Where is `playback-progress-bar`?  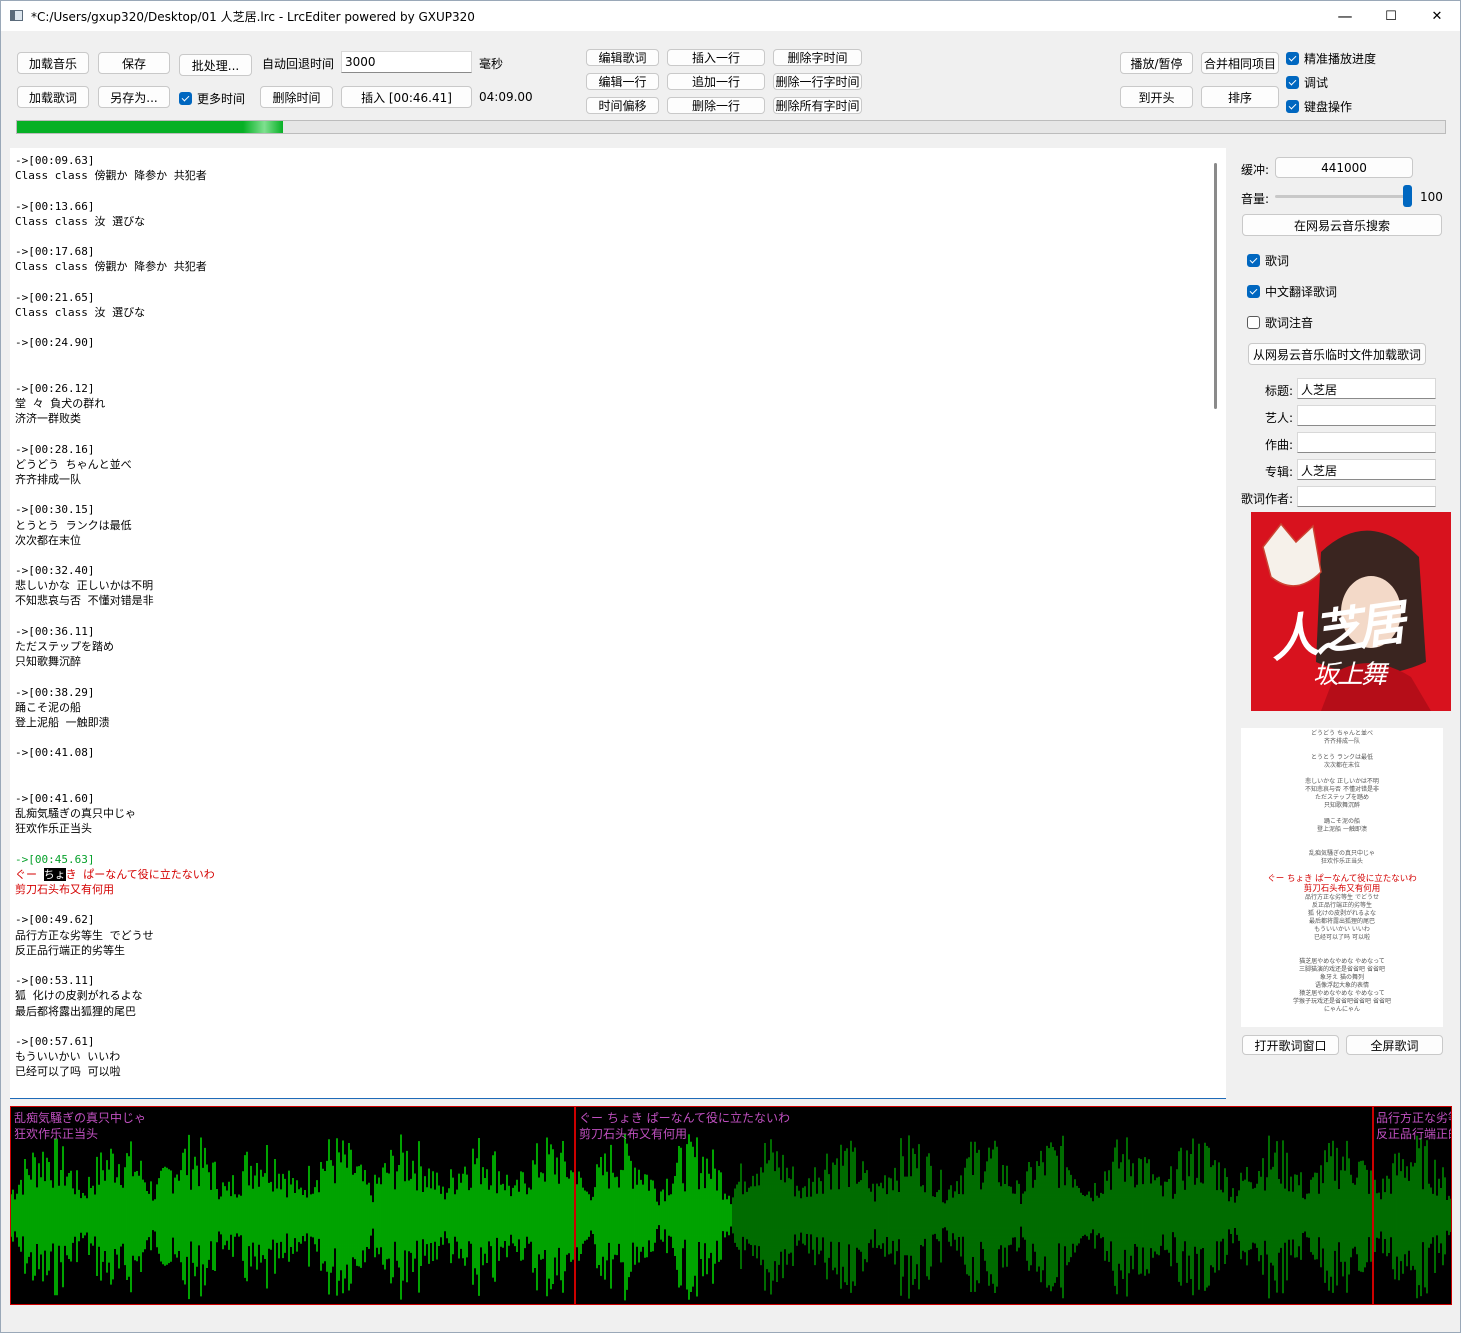
playback-progress-bar is located at coordinates (731, 127).